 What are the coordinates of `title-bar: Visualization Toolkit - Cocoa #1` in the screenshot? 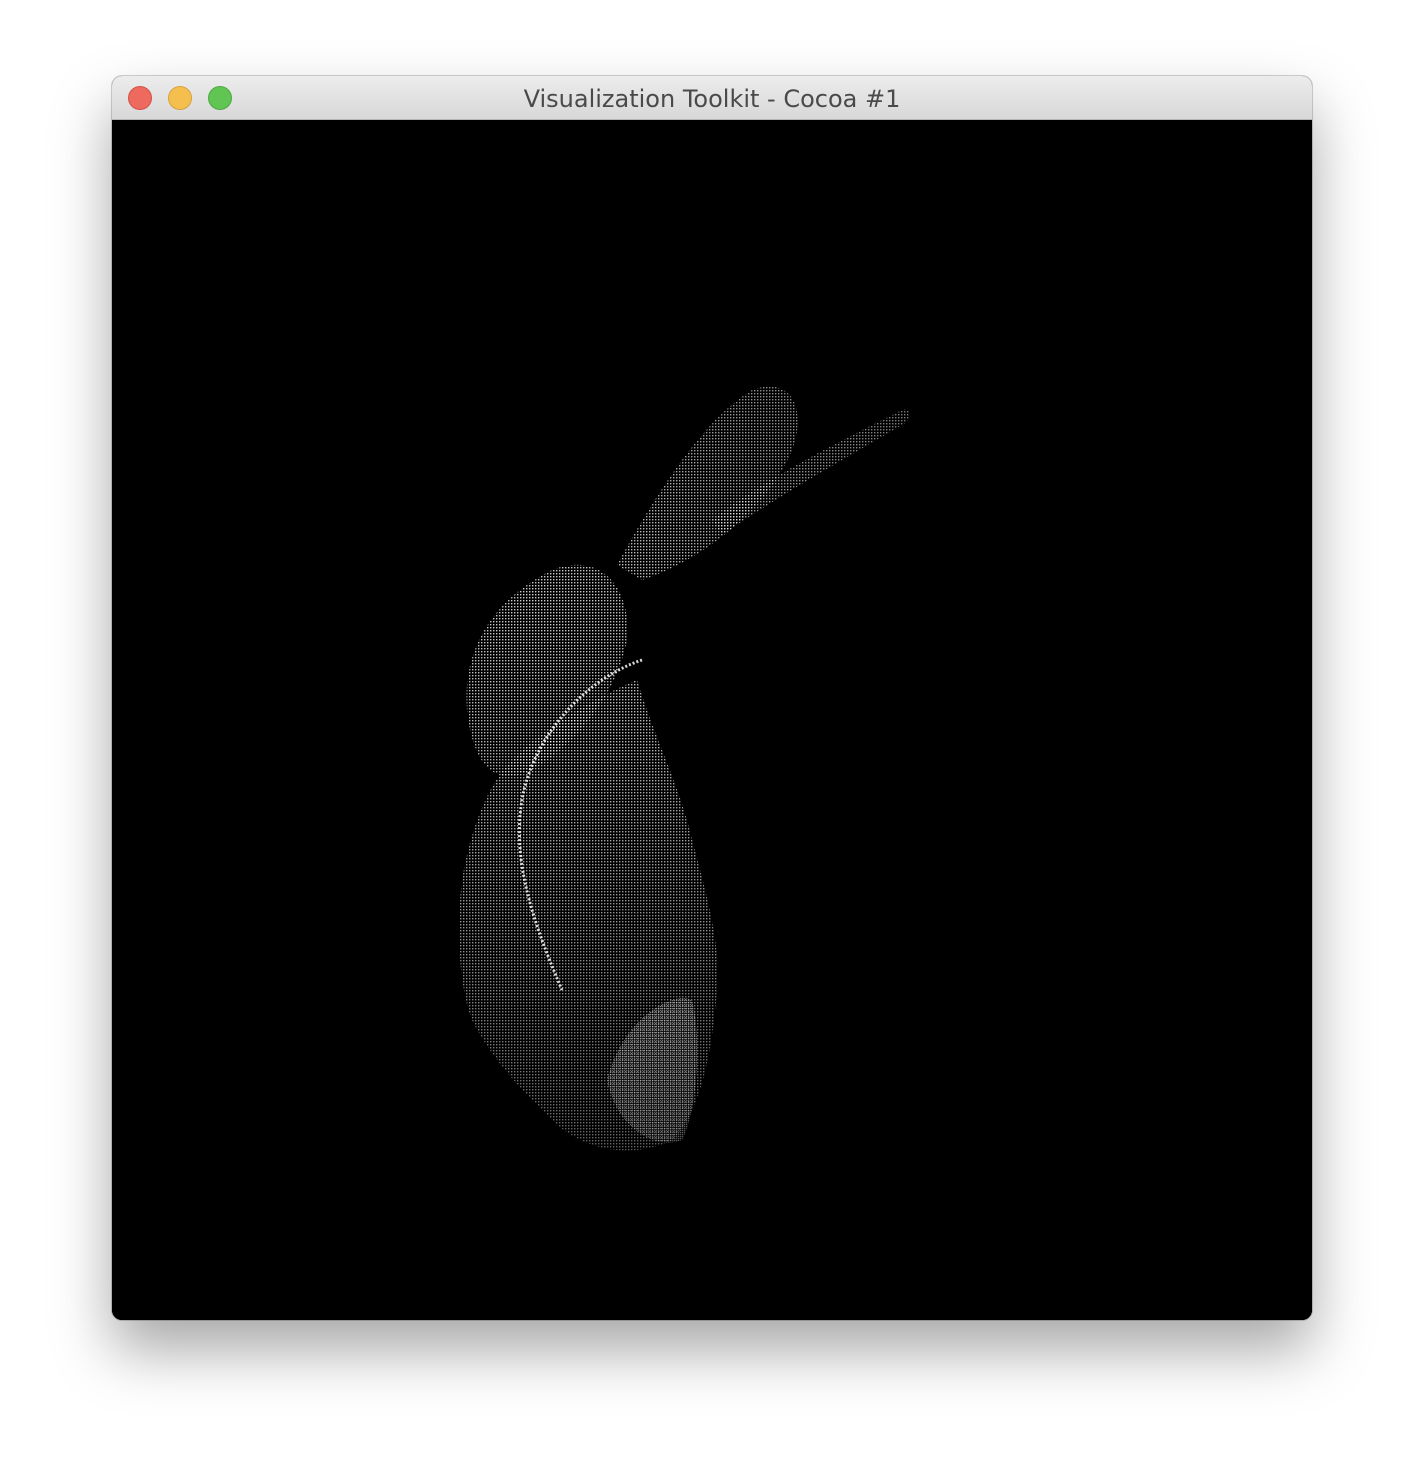 It's located at (712, 98).